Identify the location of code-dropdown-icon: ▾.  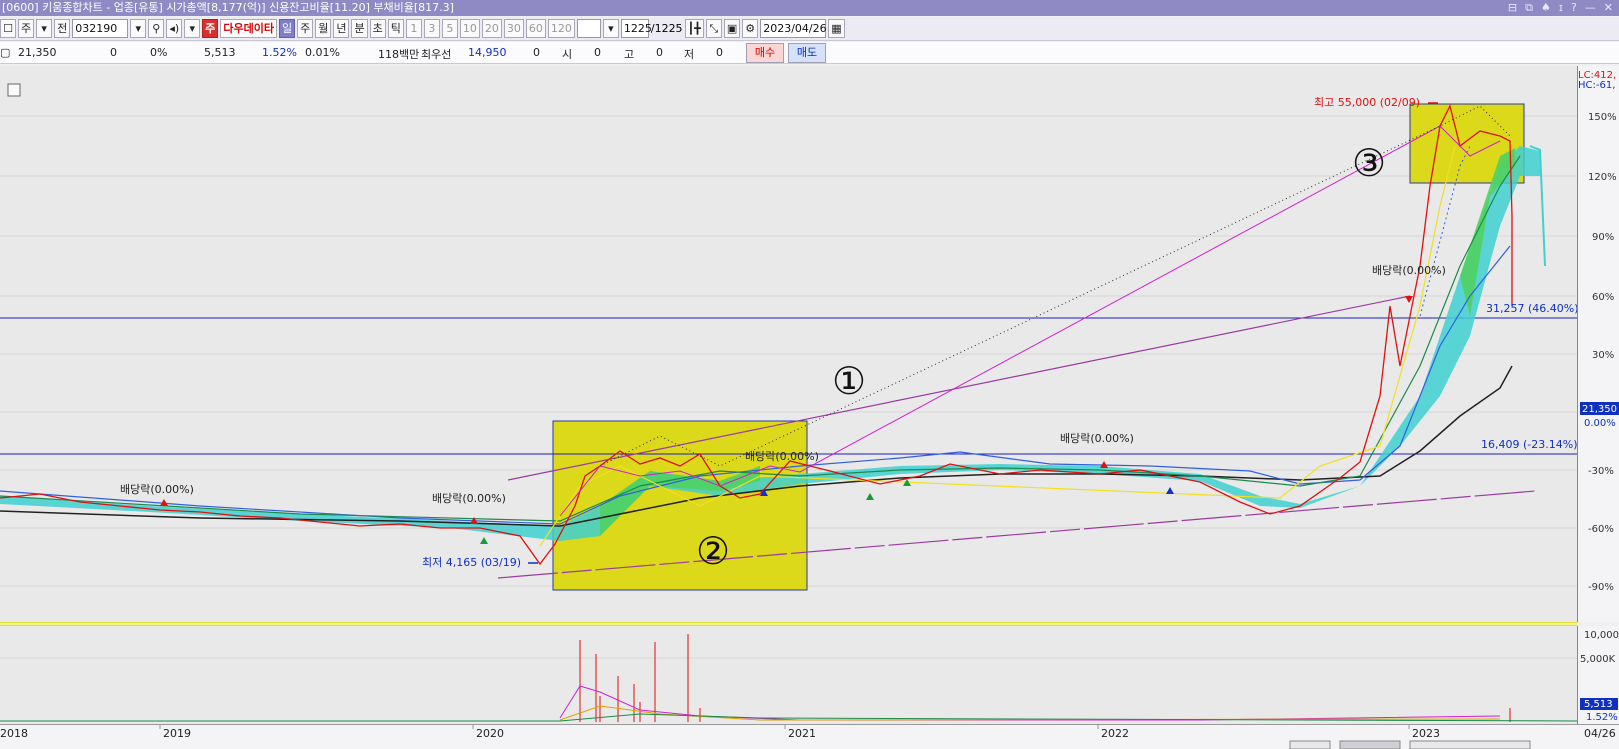
(138, 28).